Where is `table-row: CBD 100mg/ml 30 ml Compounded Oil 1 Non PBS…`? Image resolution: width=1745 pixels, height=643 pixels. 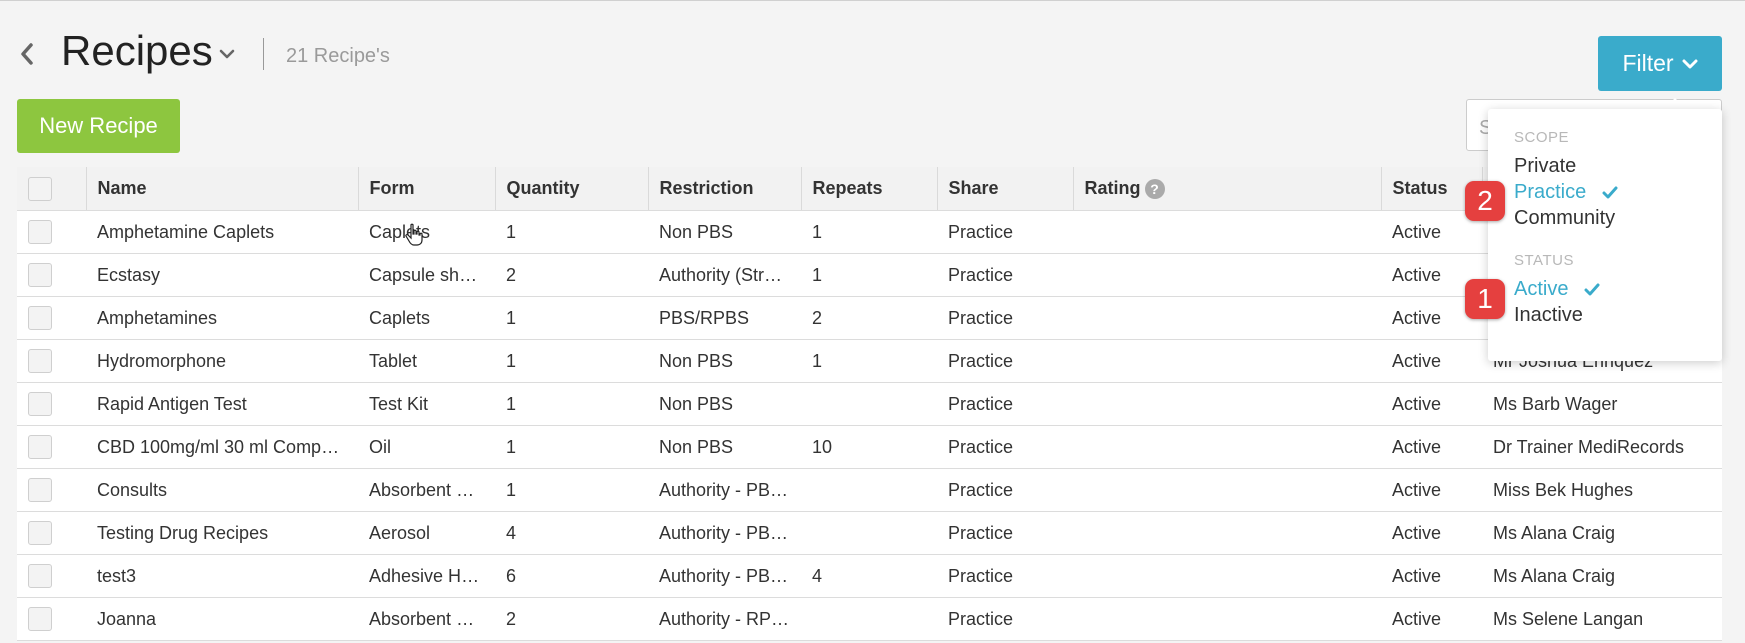 table-row: CBD 100mg/ml 30 ml Compounded Oil 1 Non PBS… is located at coordinates (869, 447).